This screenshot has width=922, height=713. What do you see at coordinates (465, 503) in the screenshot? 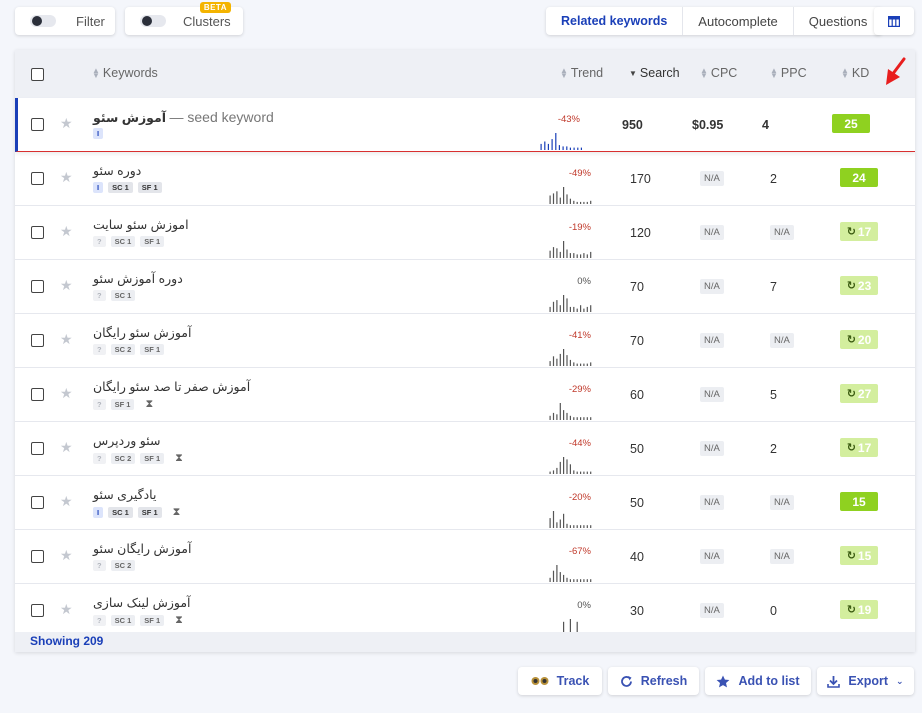
I see `table-row: ★ یادگیری سئو I SC 1 SF 1 ⧗ -20% 50 N/A N/A 15` at bounding box center [465, 503].